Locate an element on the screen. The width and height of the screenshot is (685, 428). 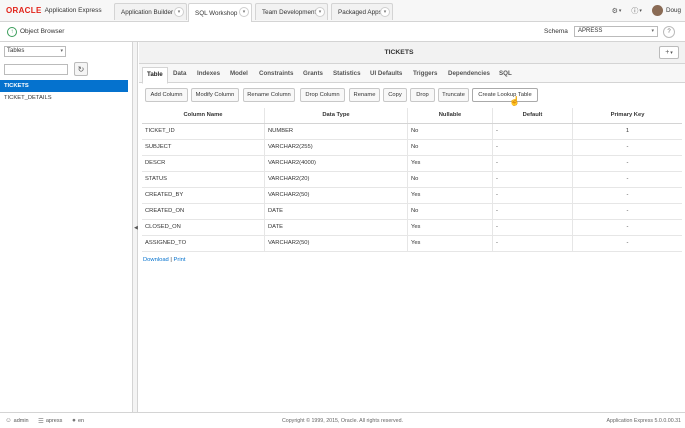
table-row: DESCR VARCHAR2(4000) Yes - - is located at coordinates (412, 164).